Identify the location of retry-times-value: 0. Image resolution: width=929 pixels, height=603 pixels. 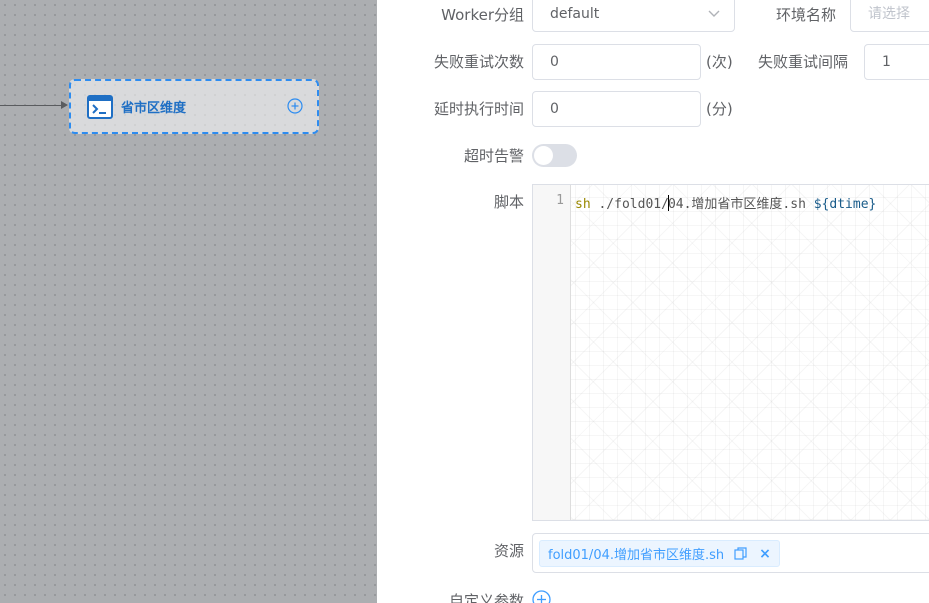
(554, 62).